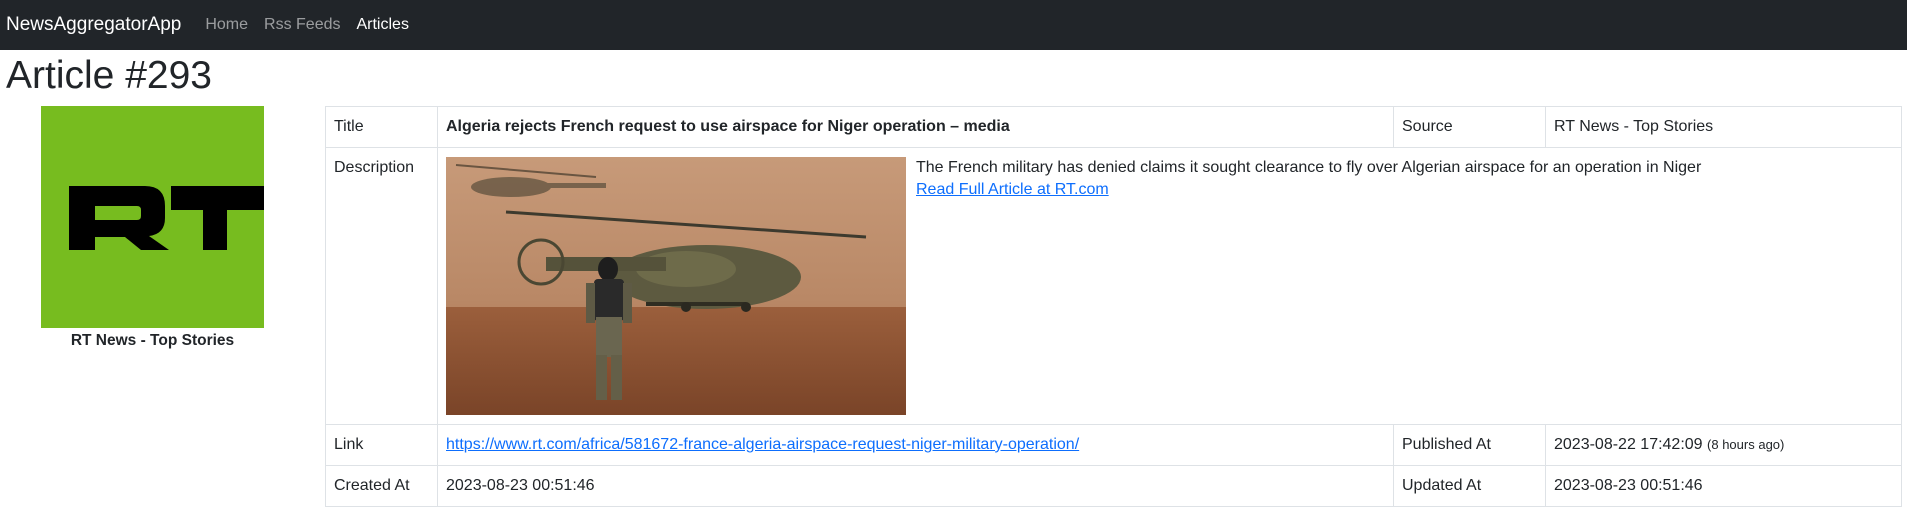 The width and height of the screenshot is (1907, 516). What do you see at coordinates (1723, 127) in the screenshot?
I see `source-value: RT News - Top Stories` at bounding box center [1723, 127].